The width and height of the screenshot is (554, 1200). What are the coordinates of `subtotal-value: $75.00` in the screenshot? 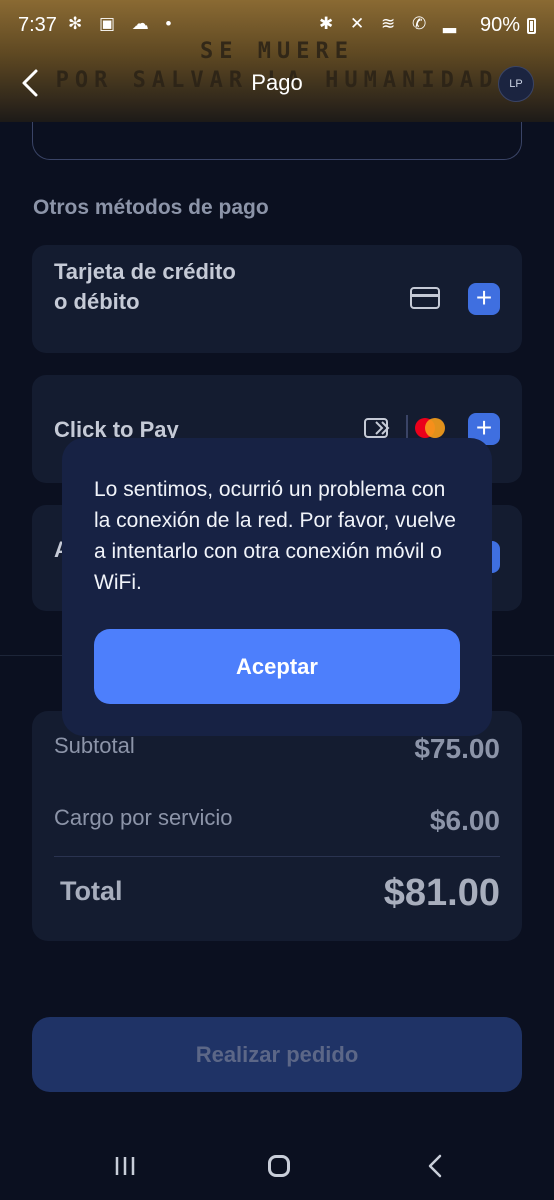 It's located at (457, 748).